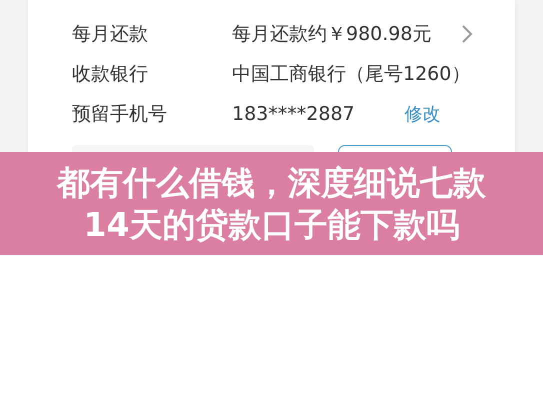 This screenshot has height=408, width=543. Describe the element at coordinates (293, 114) in the screenshot. I see `row-value: 183****2887` at that location.